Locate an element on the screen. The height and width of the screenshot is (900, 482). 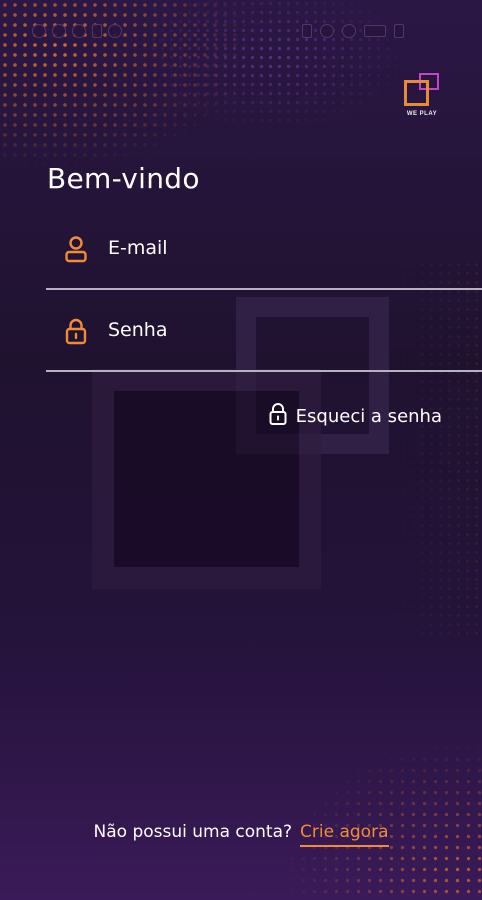
page-title: Bem-vindo is located at coordinates (123, 178).